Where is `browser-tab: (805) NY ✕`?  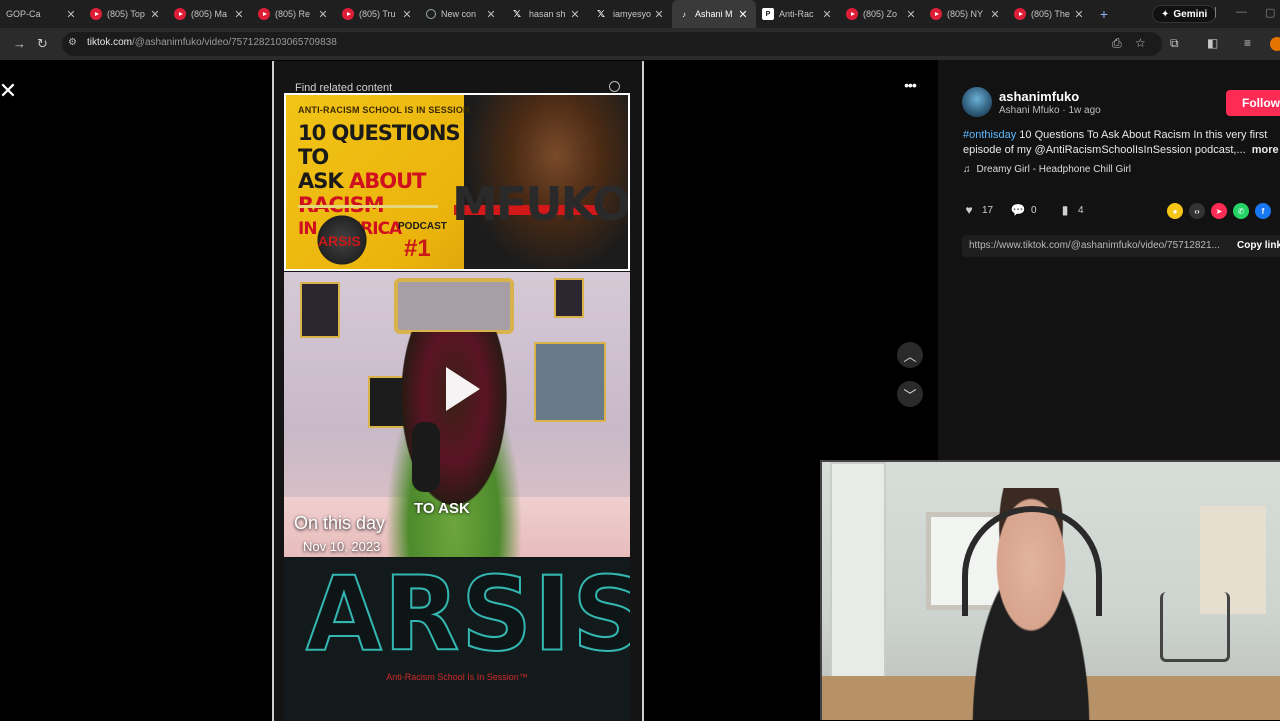
browser-tab: (805) NY ✕ is located at coordinates (966, 14).